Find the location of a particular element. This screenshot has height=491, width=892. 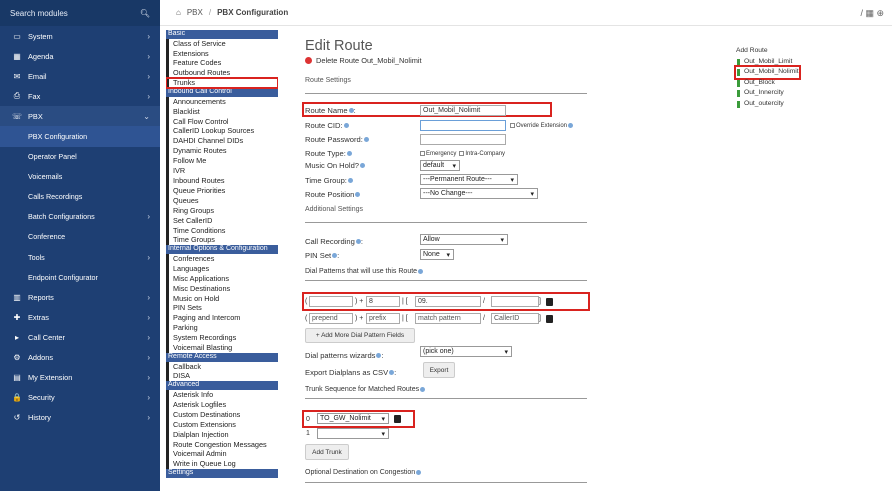

delete-route-link: Delete Route Out_Mobil_Nolimit is located at coordinates (455, 60).